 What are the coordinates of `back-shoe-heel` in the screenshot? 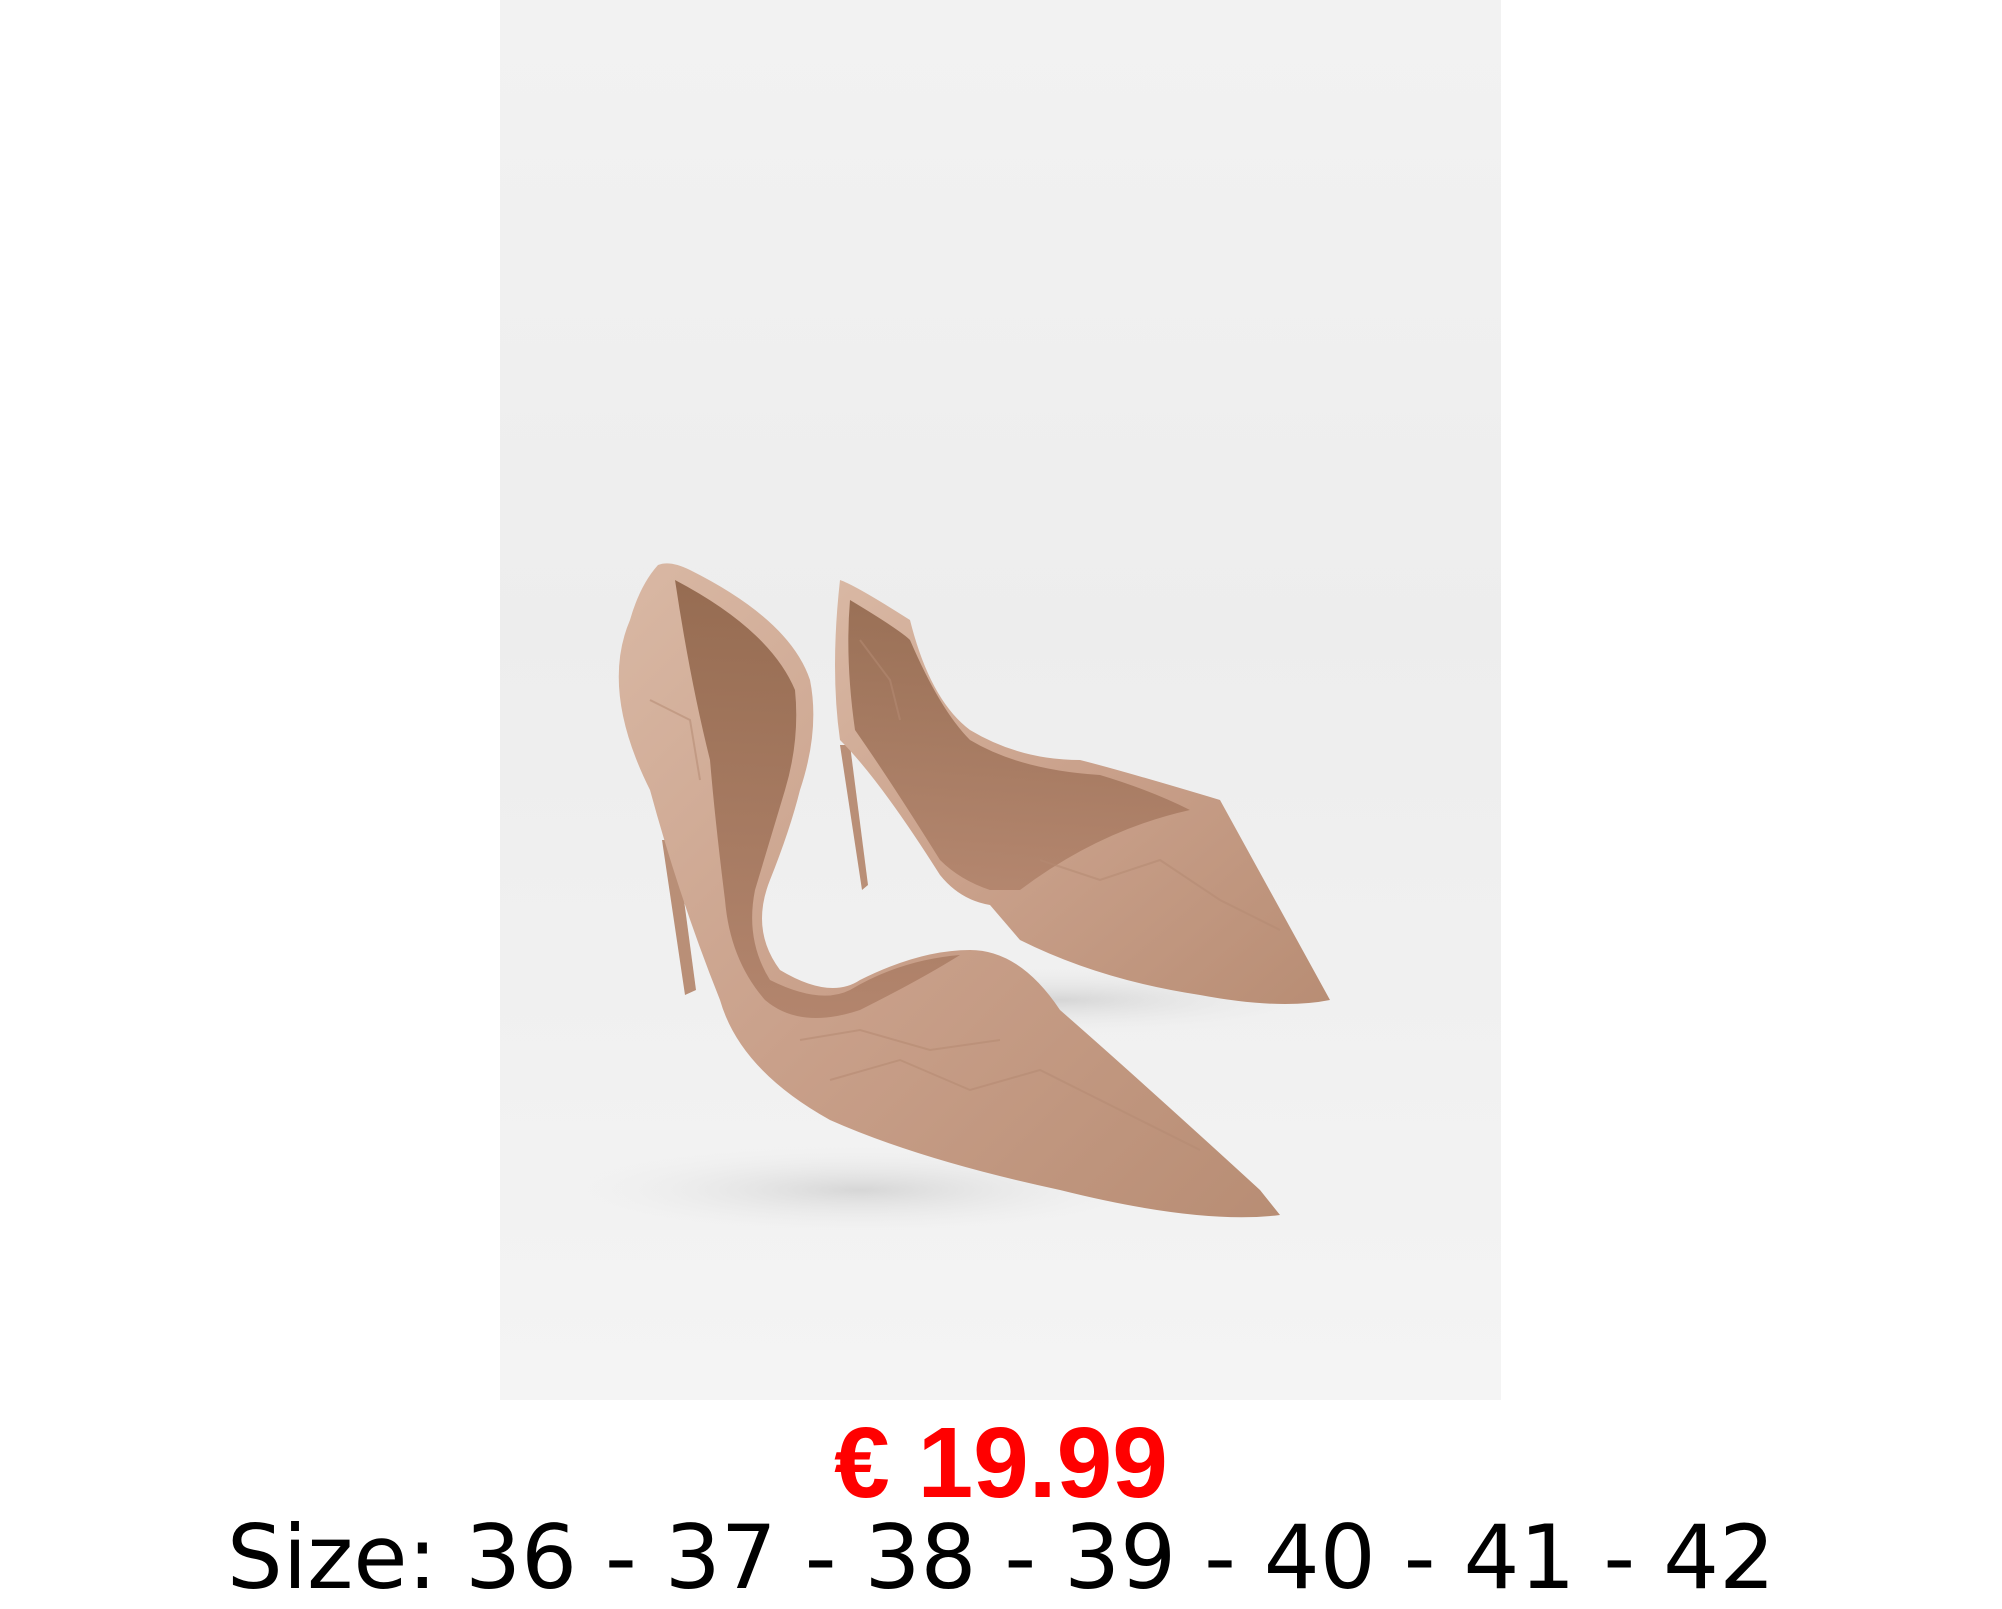 It's located at (854, 817).